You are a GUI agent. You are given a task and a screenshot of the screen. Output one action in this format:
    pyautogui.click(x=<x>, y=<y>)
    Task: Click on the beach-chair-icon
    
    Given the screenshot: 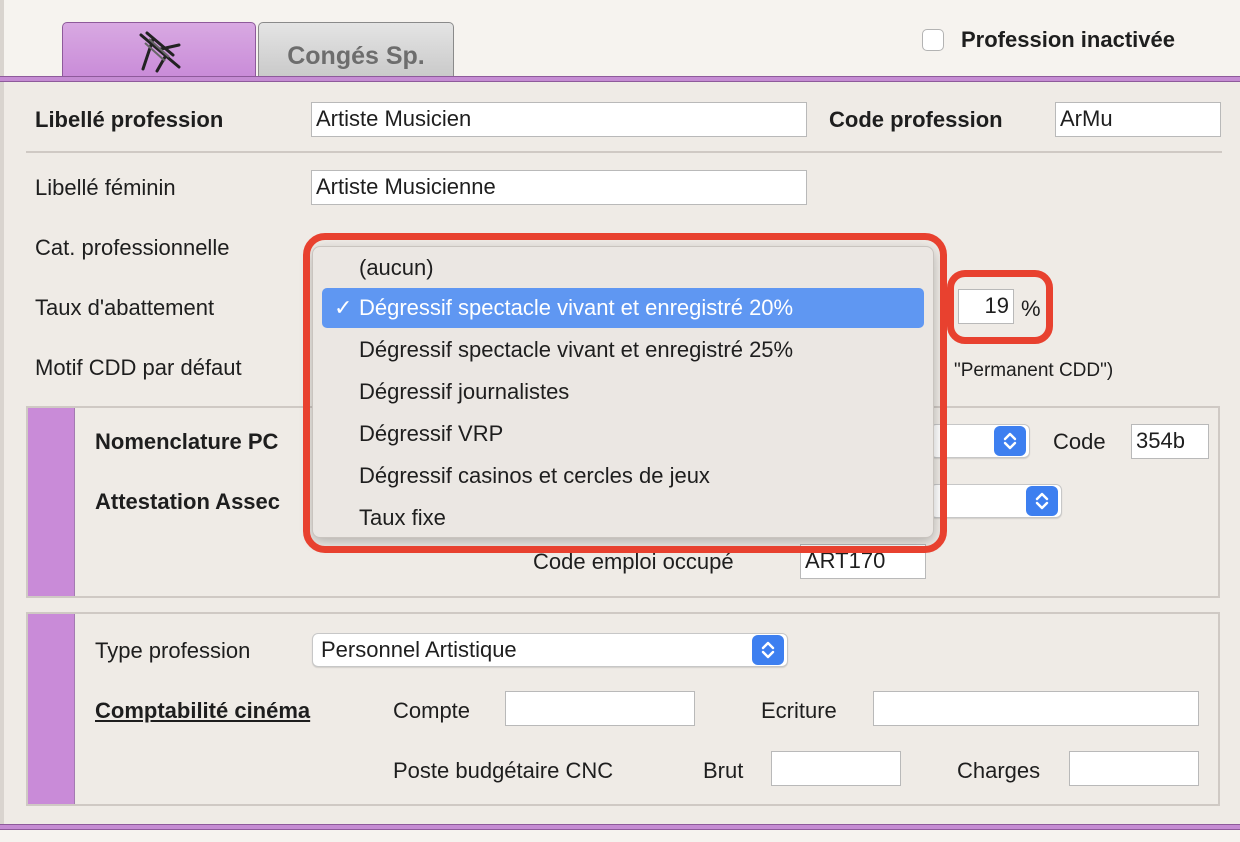 What is the action you would take?
    pyautogui.click(x=160, y=52)
    